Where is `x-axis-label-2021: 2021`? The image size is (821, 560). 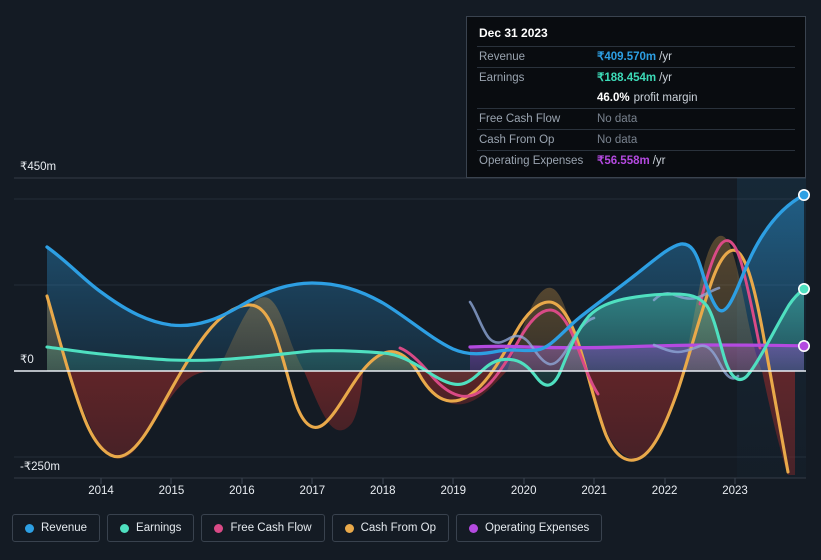 x-axis-label-2021: 2021 is located at coordinates (594, 491).